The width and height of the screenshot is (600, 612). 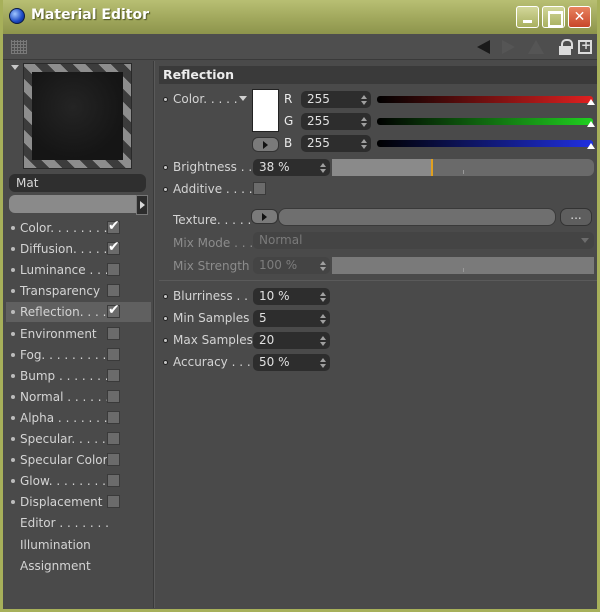 What do you see at coordinates (483, 47) in the screenshot?
I see `back-arrow-icon` at bounding box center [483, 47].